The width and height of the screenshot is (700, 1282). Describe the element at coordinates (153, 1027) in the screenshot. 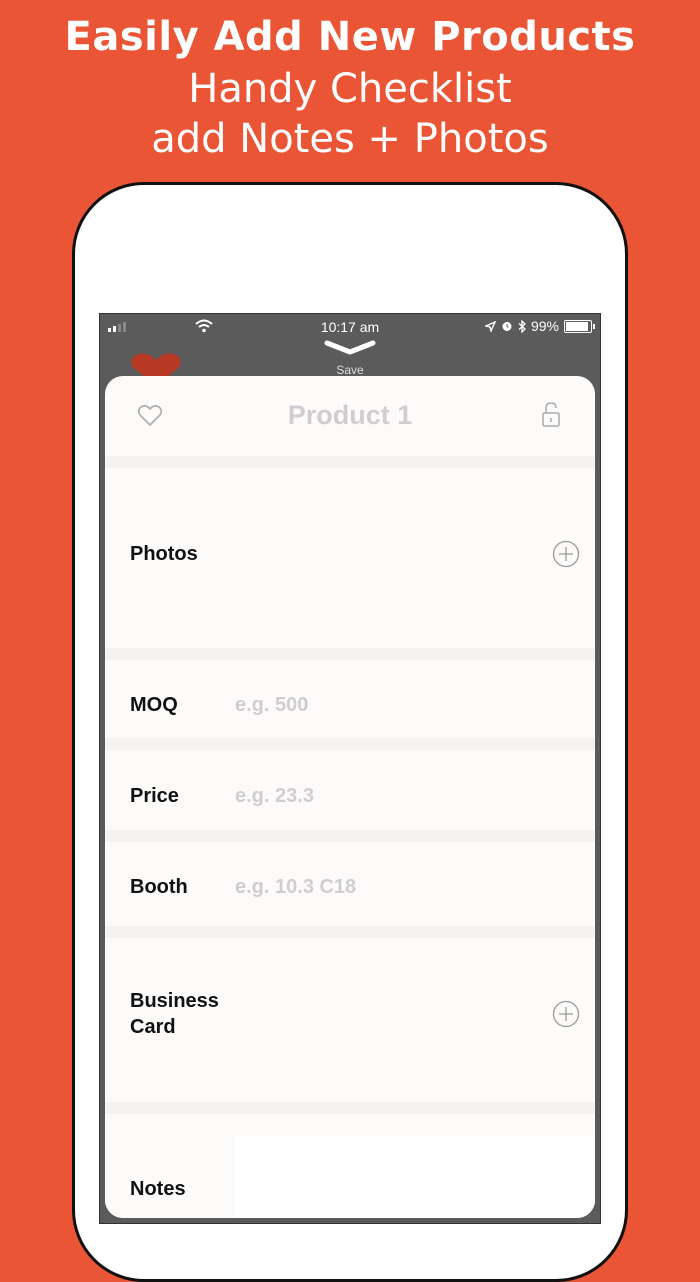

I see `business-card-label-2: Card` at that location.